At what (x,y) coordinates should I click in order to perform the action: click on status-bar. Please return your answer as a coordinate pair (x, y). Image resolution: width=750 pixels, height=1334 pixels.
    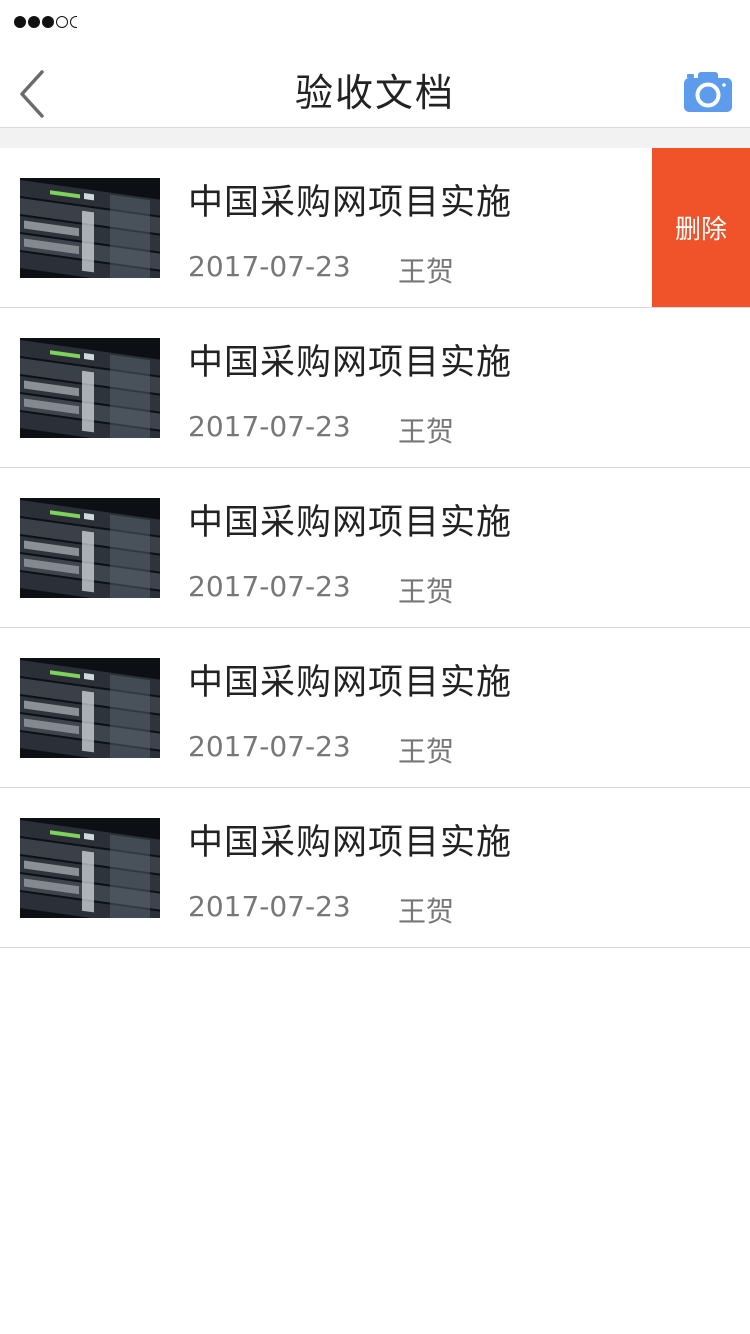
    Looking at the image, I should click on (375, 20).